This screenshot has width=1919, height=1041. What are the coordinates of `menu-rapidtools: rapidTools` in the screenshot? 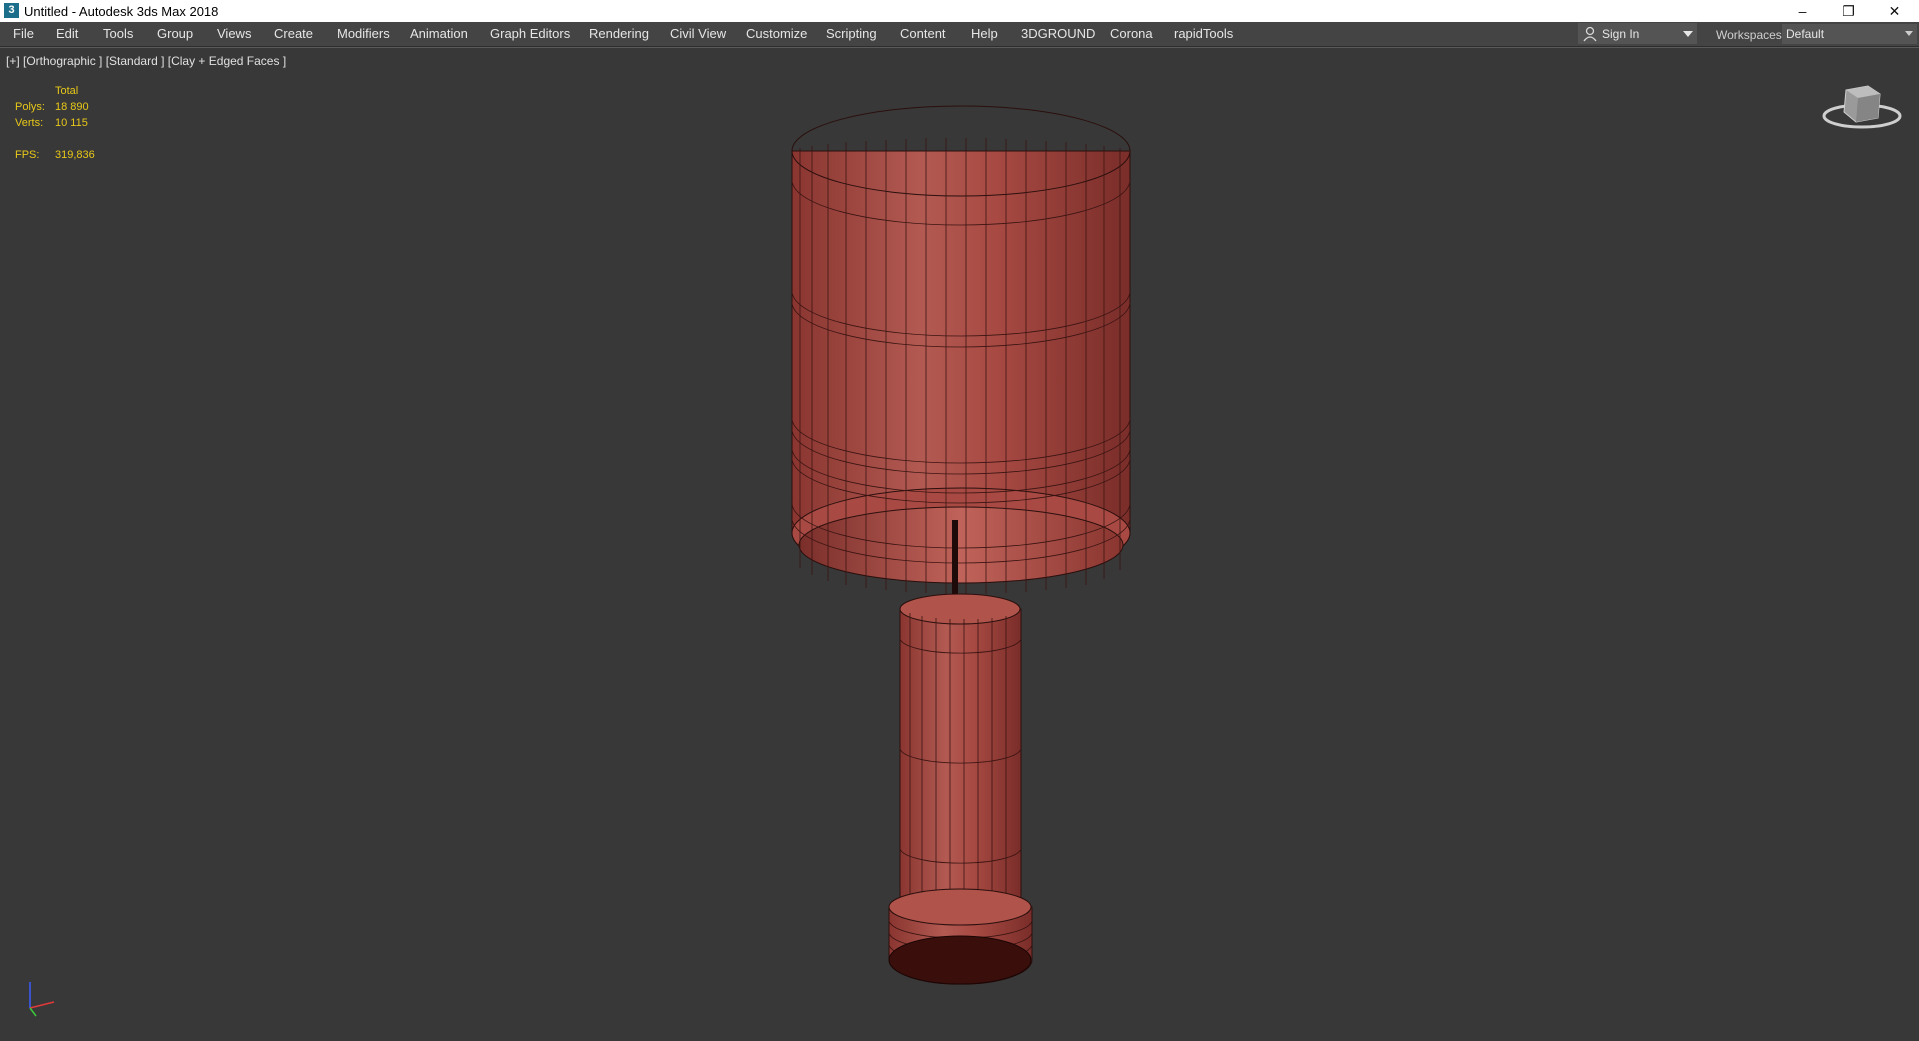 It's located at (1203, 34).